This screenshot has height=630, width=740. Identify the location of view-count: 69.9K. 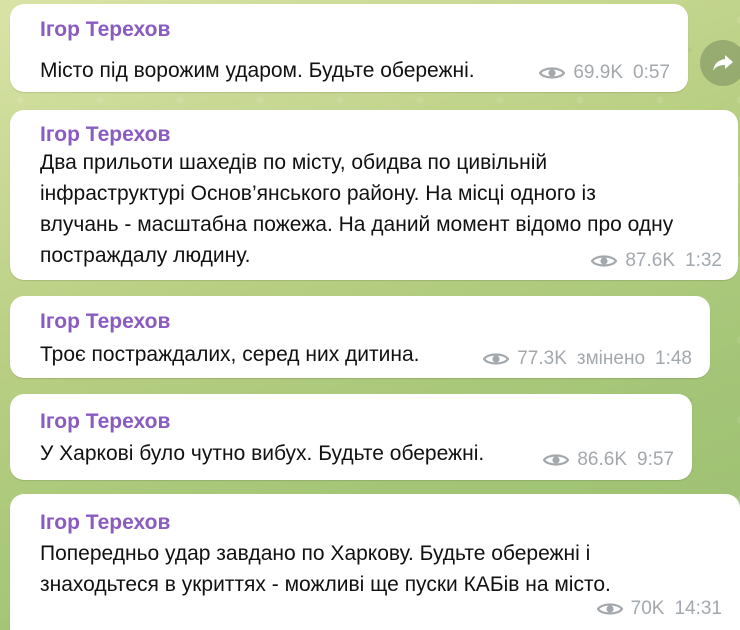
(598, 72).